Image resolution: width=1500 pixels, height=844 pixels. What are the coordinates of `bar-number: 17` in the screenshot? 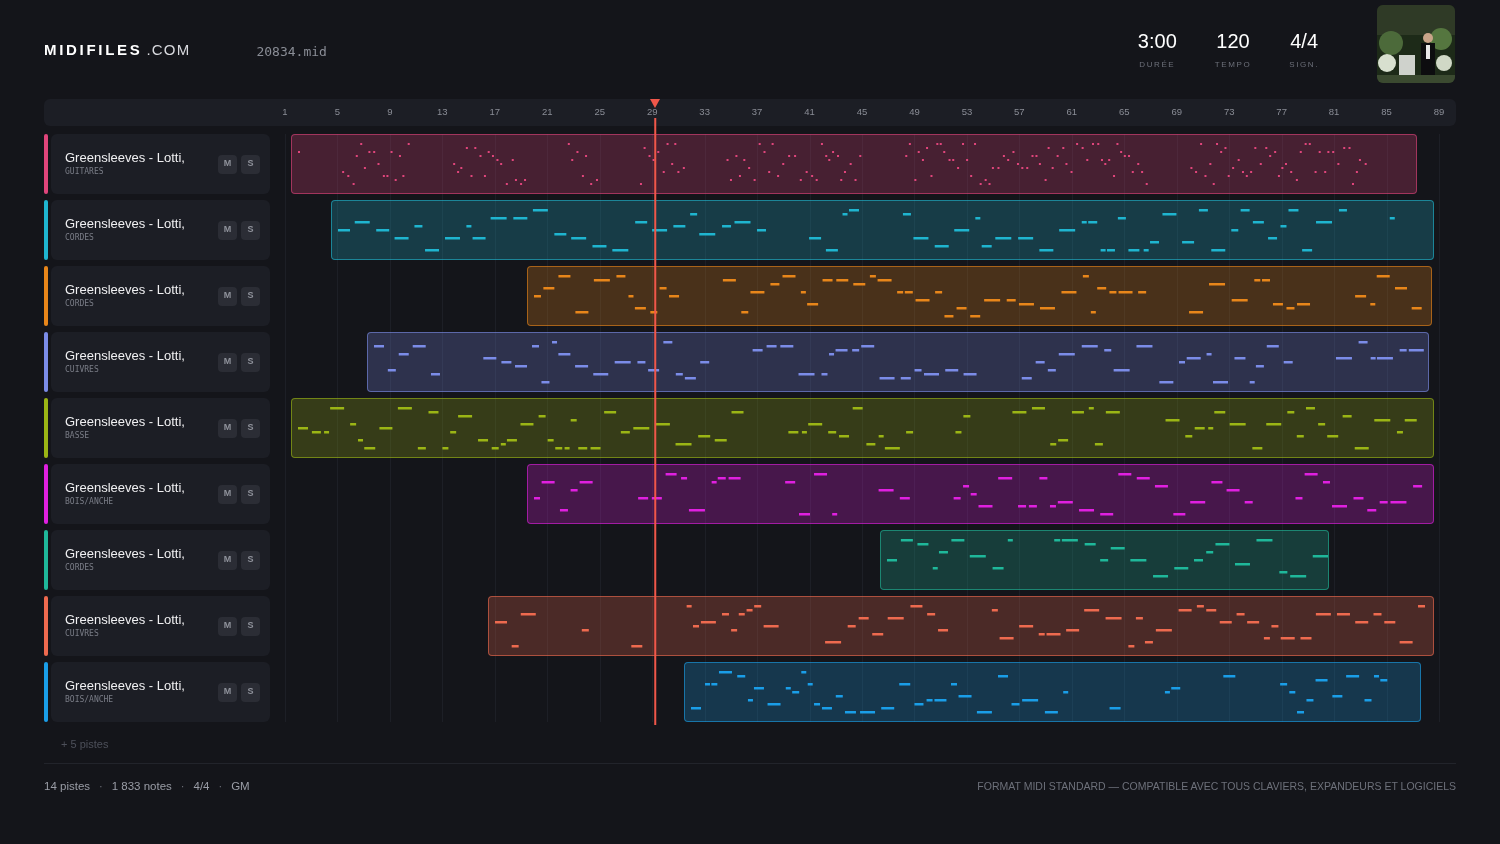 It's located at (495, 112).